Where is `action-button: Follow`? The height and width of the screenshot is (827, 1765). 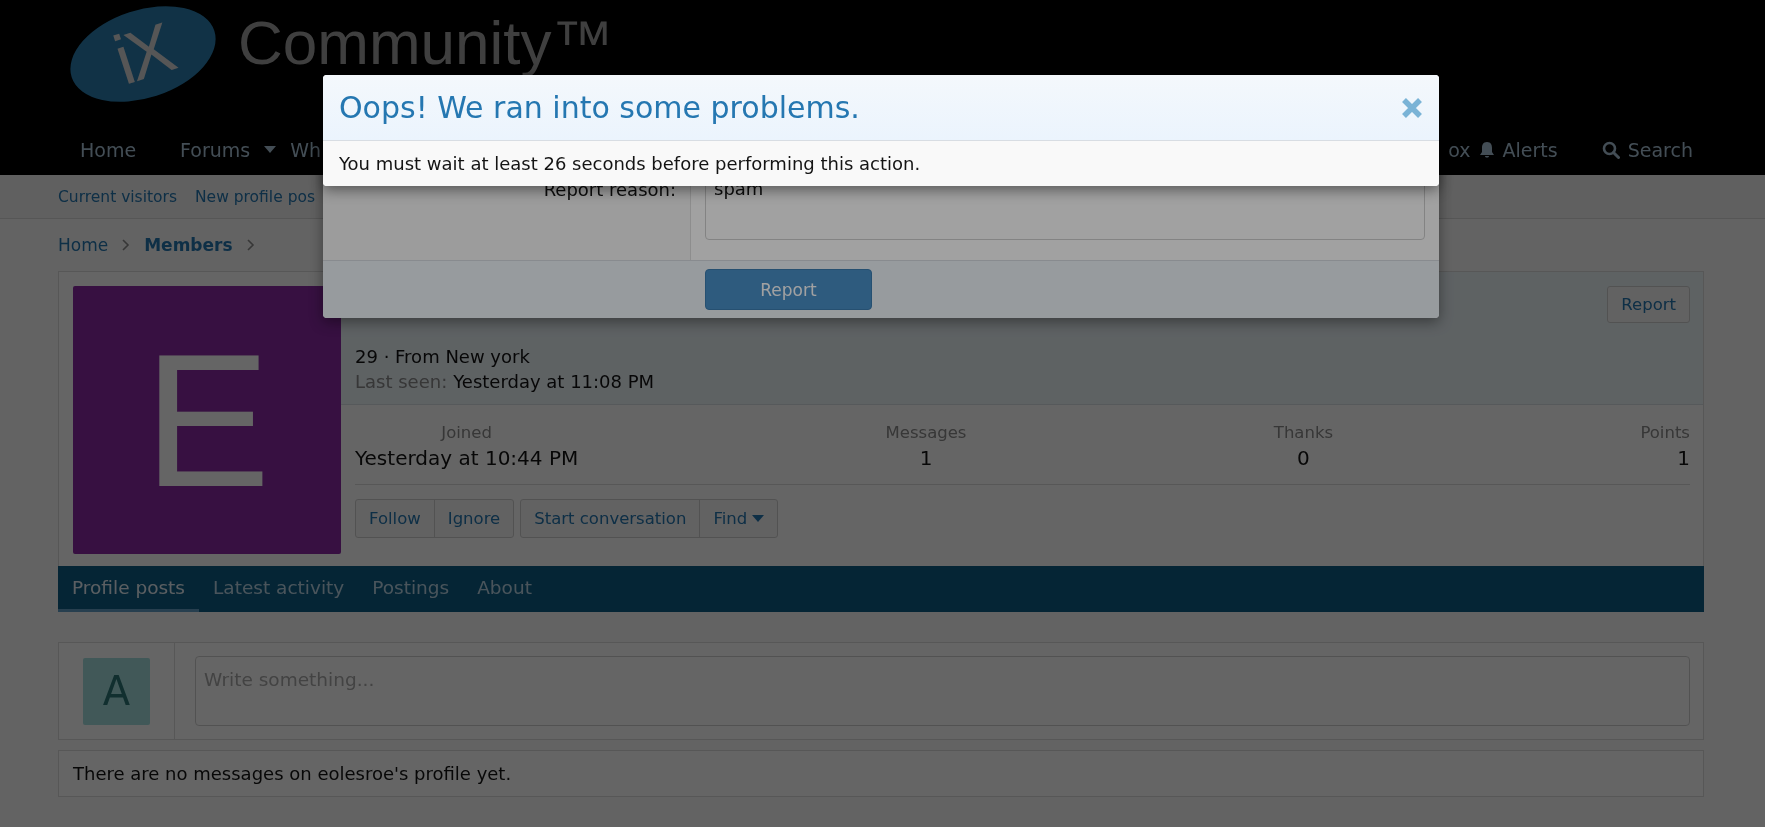
action-button: Follow is located at coordinates (395, 518).